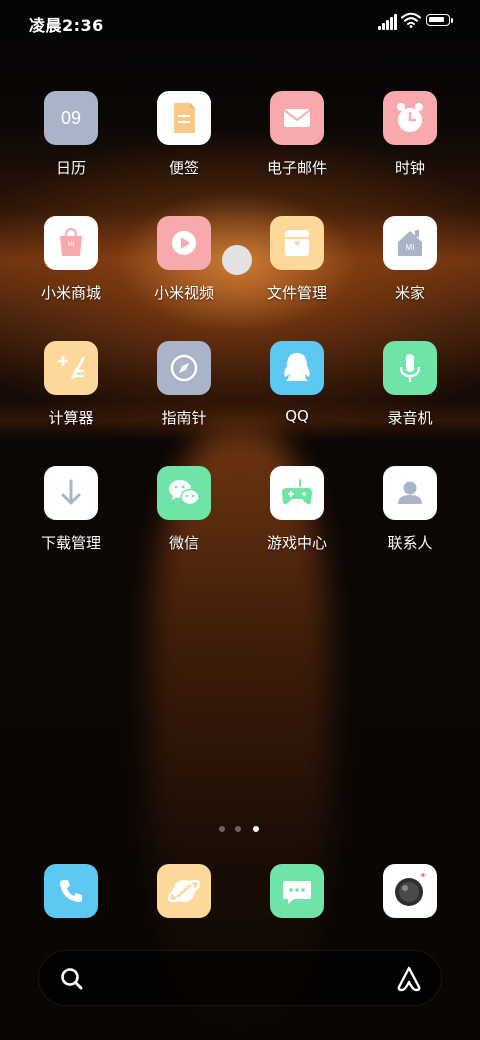 The image size is (480, 1040). What do you see at coordinates (70, 293) in the screenshot?
I see `app-label: 小米商城` at bounding box center [70, 293].